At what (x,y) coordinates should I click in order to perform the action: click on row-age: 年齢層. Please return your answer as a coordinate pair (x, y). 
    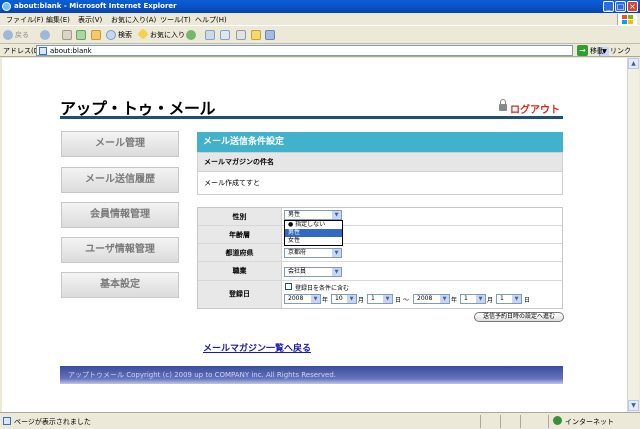
    Looking at the image, I should click on (380, 235).